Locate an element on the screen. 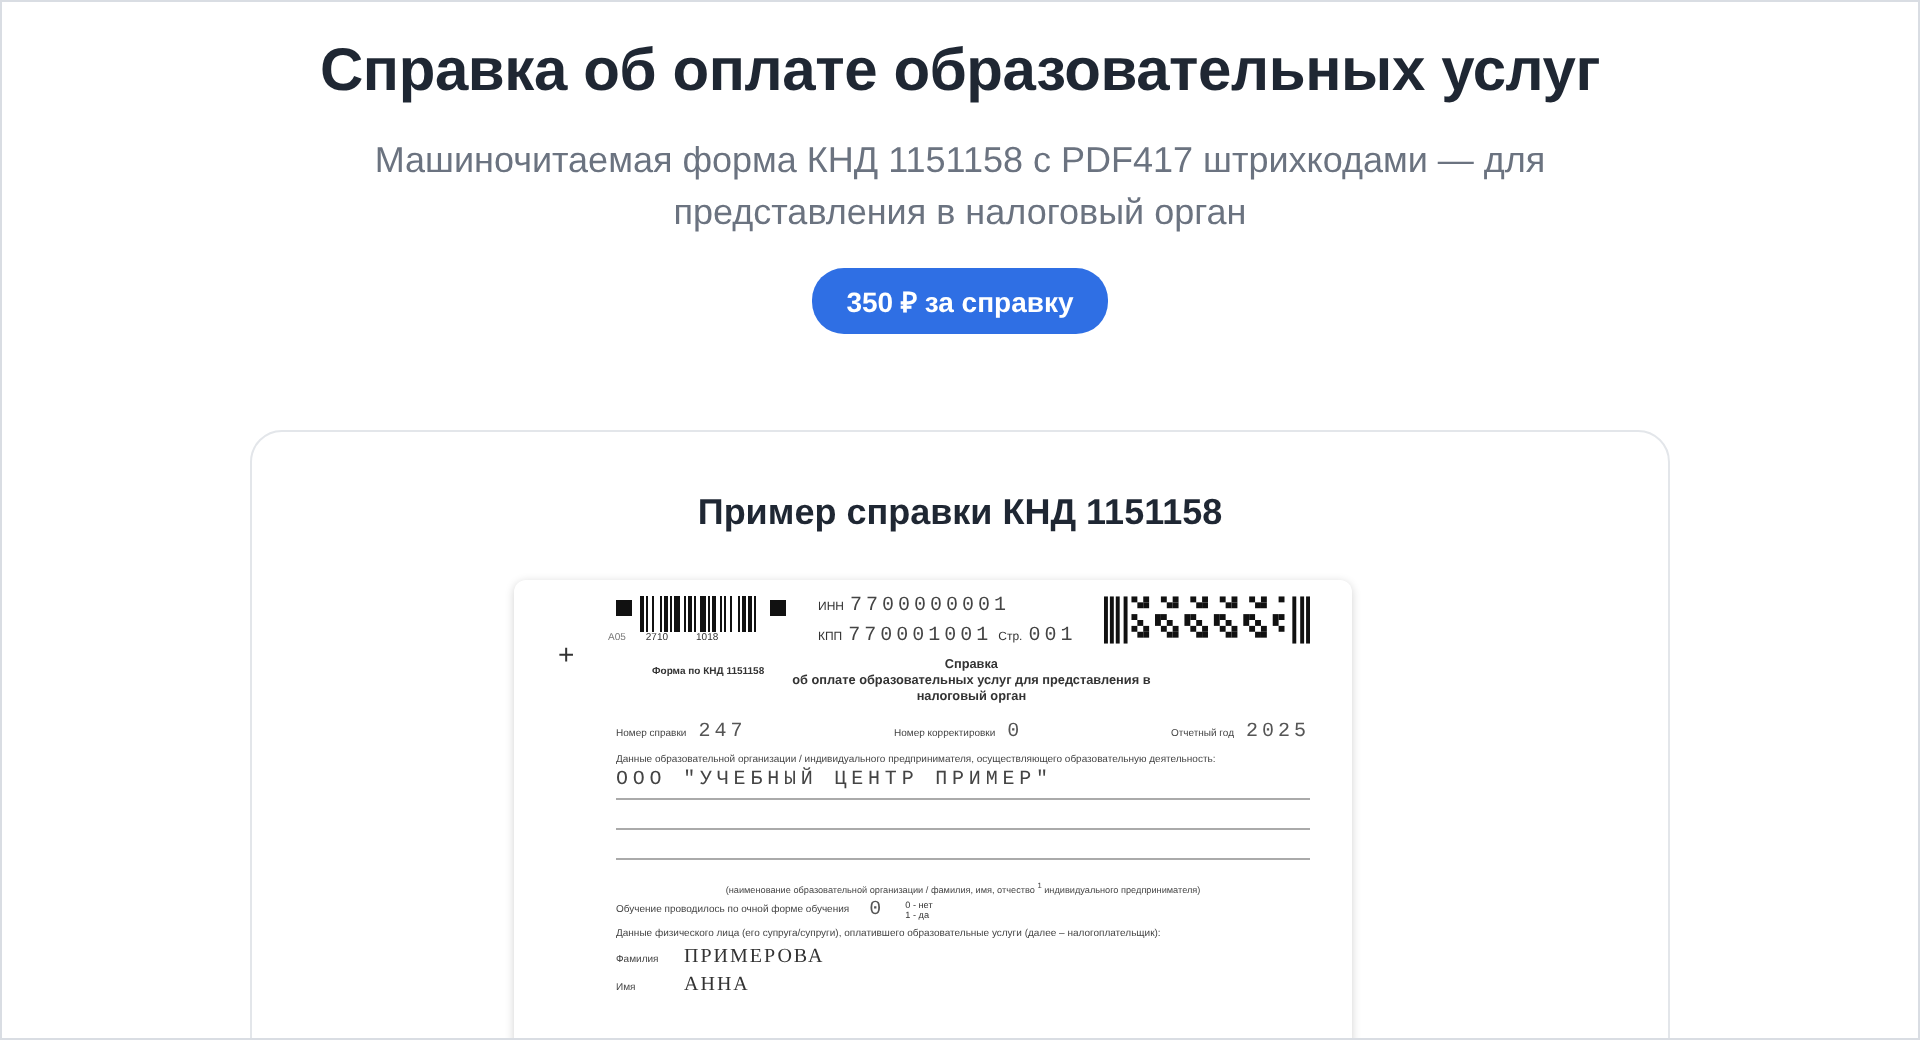 The width and height of the screenshot is (1920, 1040). payer-field-value: ПРИМЕРОВА is located at coordinates (754, 956).